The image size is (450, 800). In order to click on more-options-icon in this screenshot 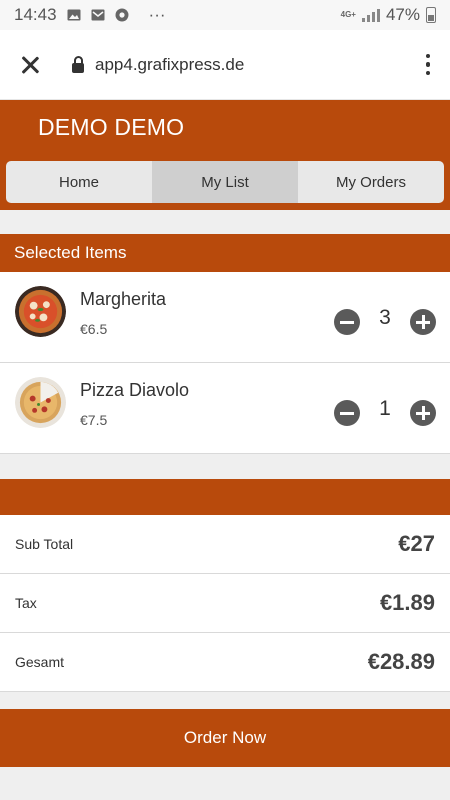, I will do `click(428, 65)`.